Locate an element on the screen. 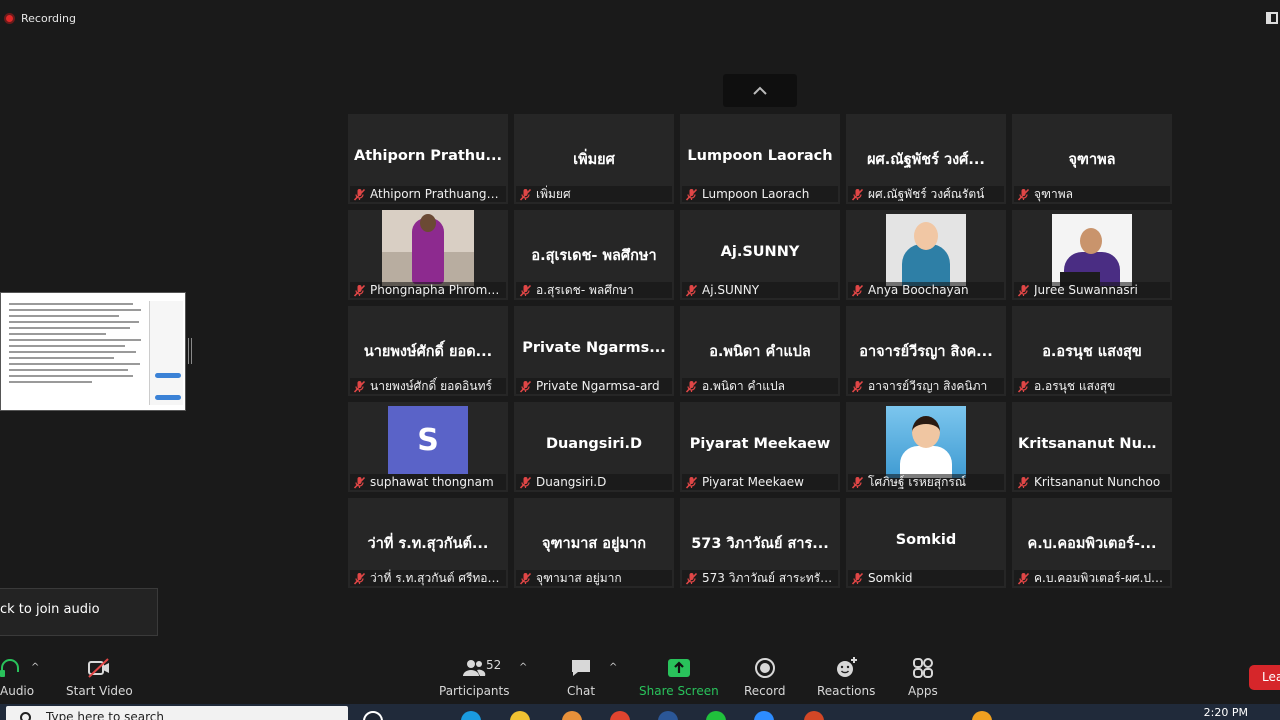  participant-tile: อ.อรนุช แสงสุข อ.อรนุช แสงสุข is located at coordinates (1092, 351).